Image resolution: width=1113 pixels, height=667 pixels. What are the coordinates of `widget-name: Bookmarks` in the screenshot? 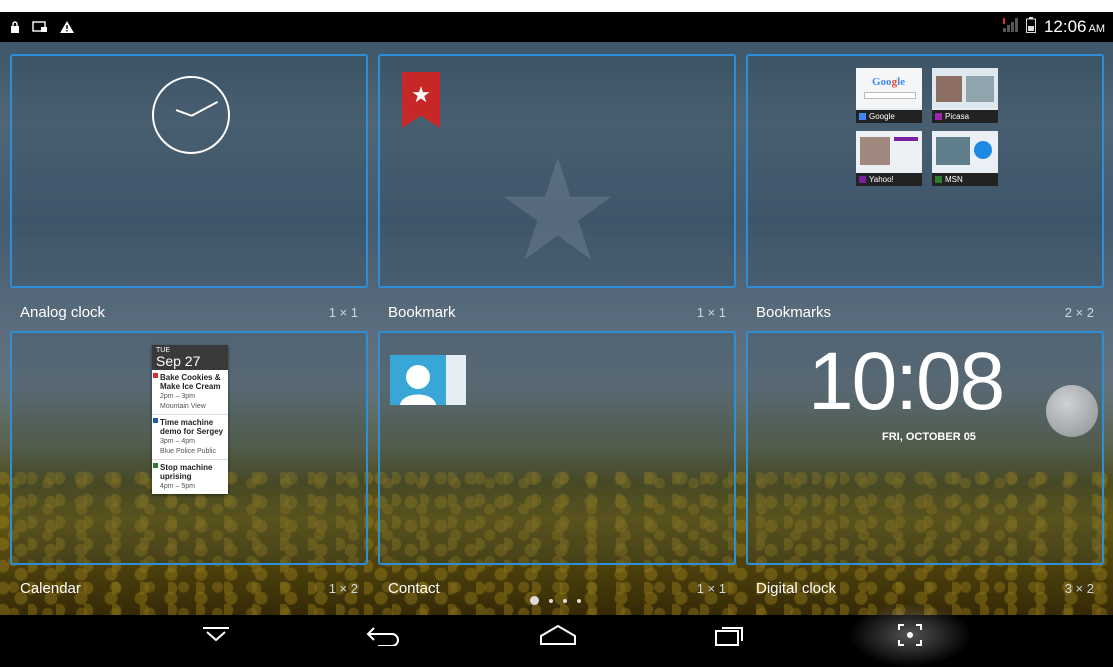 It's located at (794, 312).